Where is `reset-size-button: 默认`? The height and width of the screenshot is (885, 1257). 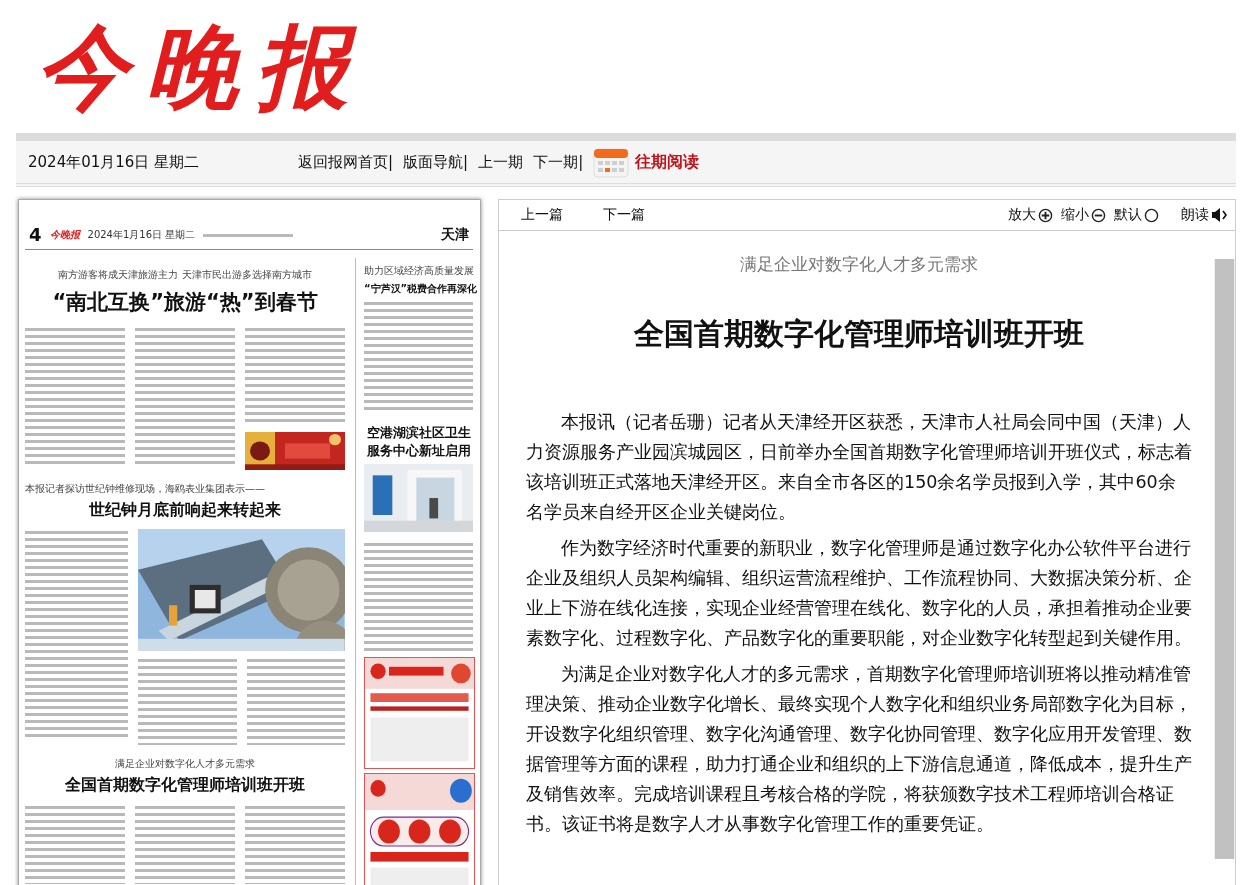 reset-size-button: 默认 is located at coordinates (1136, 215).